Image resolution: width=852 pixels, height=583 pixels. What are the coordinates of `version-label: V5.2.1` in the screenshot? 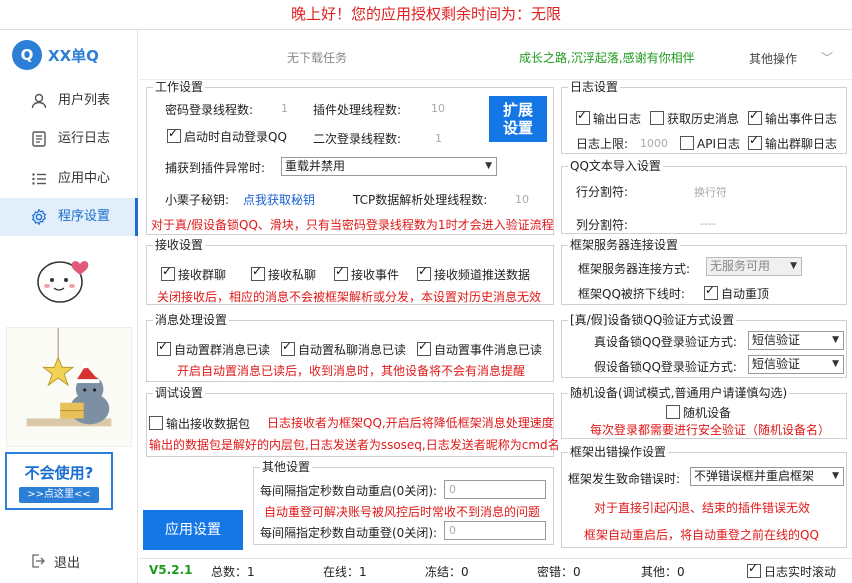 It's located at (171, 570).